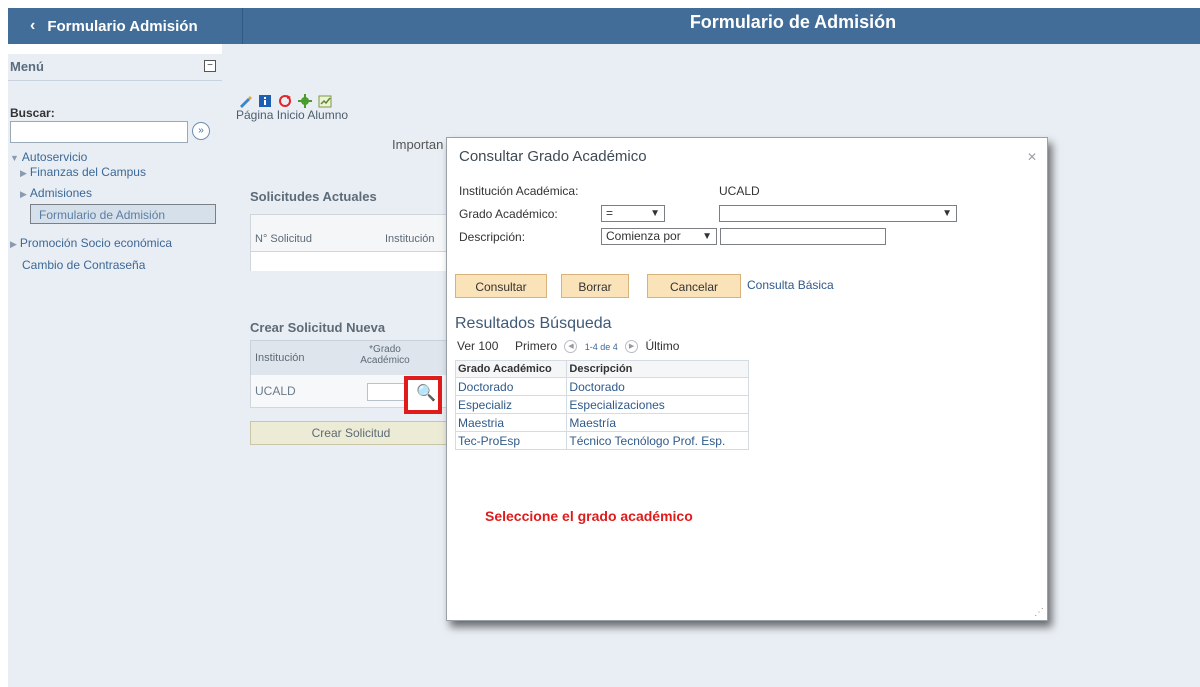 Image resolution: width=1200 pixels, height=687 pixels. What do you see at coordinates (210, 66) in the screenshot?
I see `collapse-icon: −` at bounding box center [210, 66].